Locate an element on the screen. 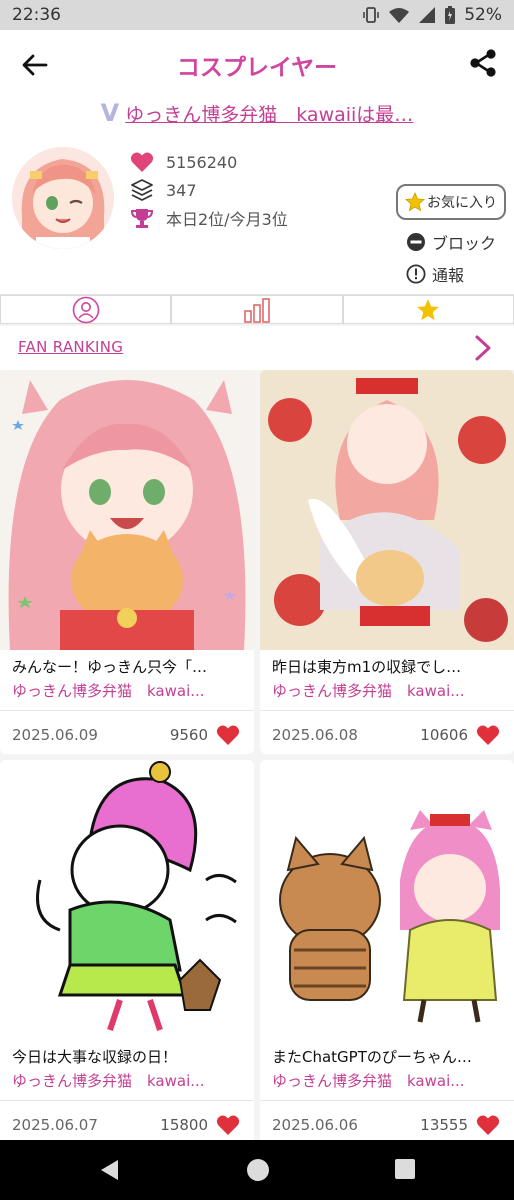 This screenshot has height=1200, width=514. post-likes: 13555 is located at coordinates (444, 1125).